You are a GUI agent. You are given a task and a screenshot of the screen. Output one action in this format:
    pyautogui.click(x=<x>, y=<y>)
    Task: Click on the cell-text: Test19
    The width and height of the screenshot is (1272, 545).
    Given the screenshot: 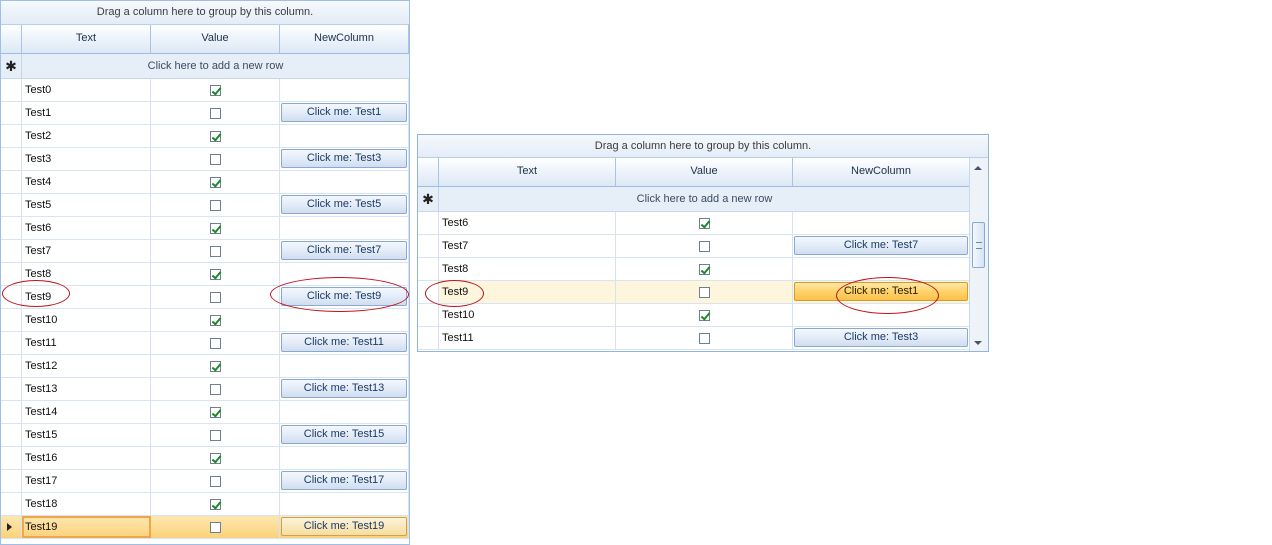 What is the action you would take?
    pyautogui.click(x=86, y=527)
    